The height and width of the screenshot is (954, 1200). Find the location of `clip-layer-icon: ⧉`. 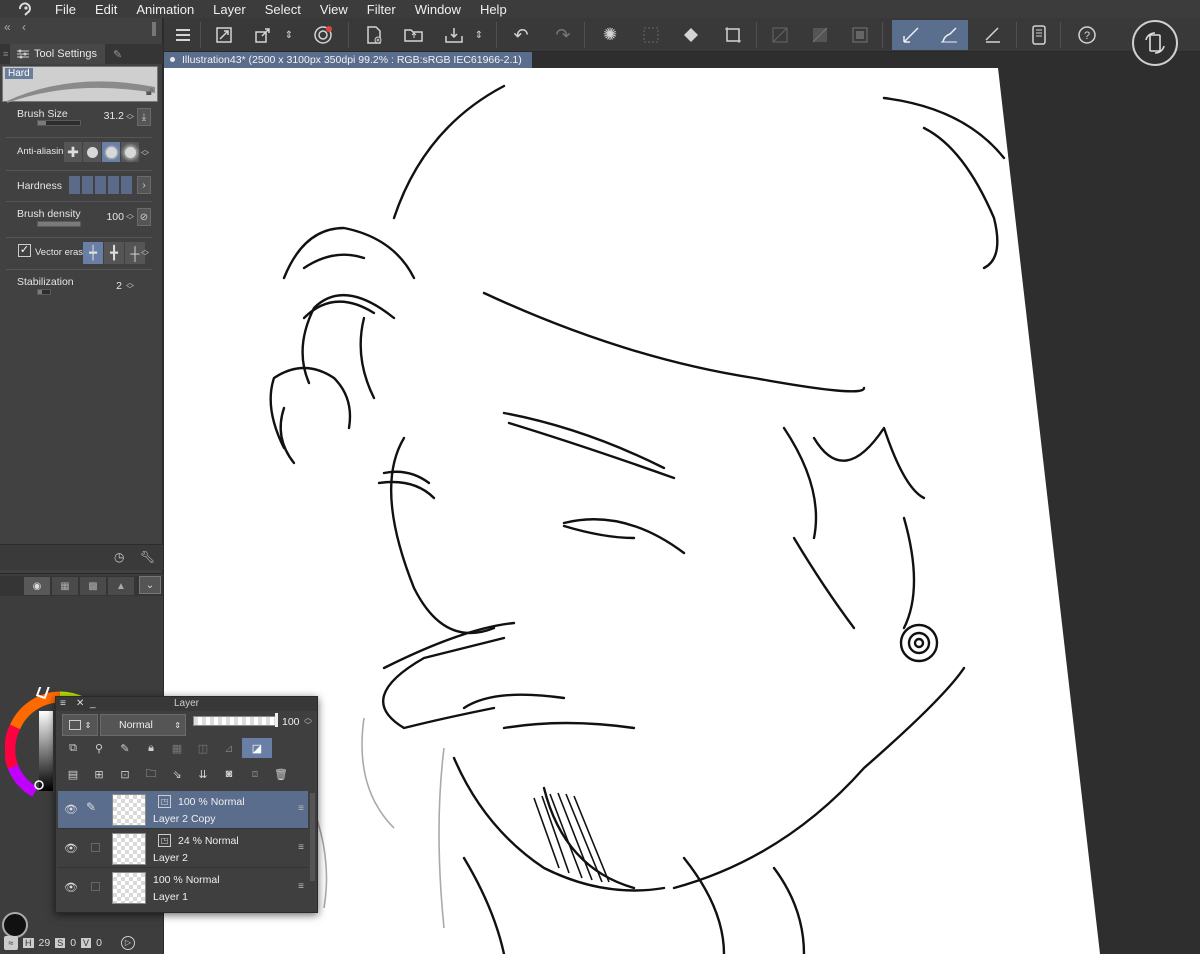

clip-layer-icon: ⧉ is located at coordinates (73, 748).